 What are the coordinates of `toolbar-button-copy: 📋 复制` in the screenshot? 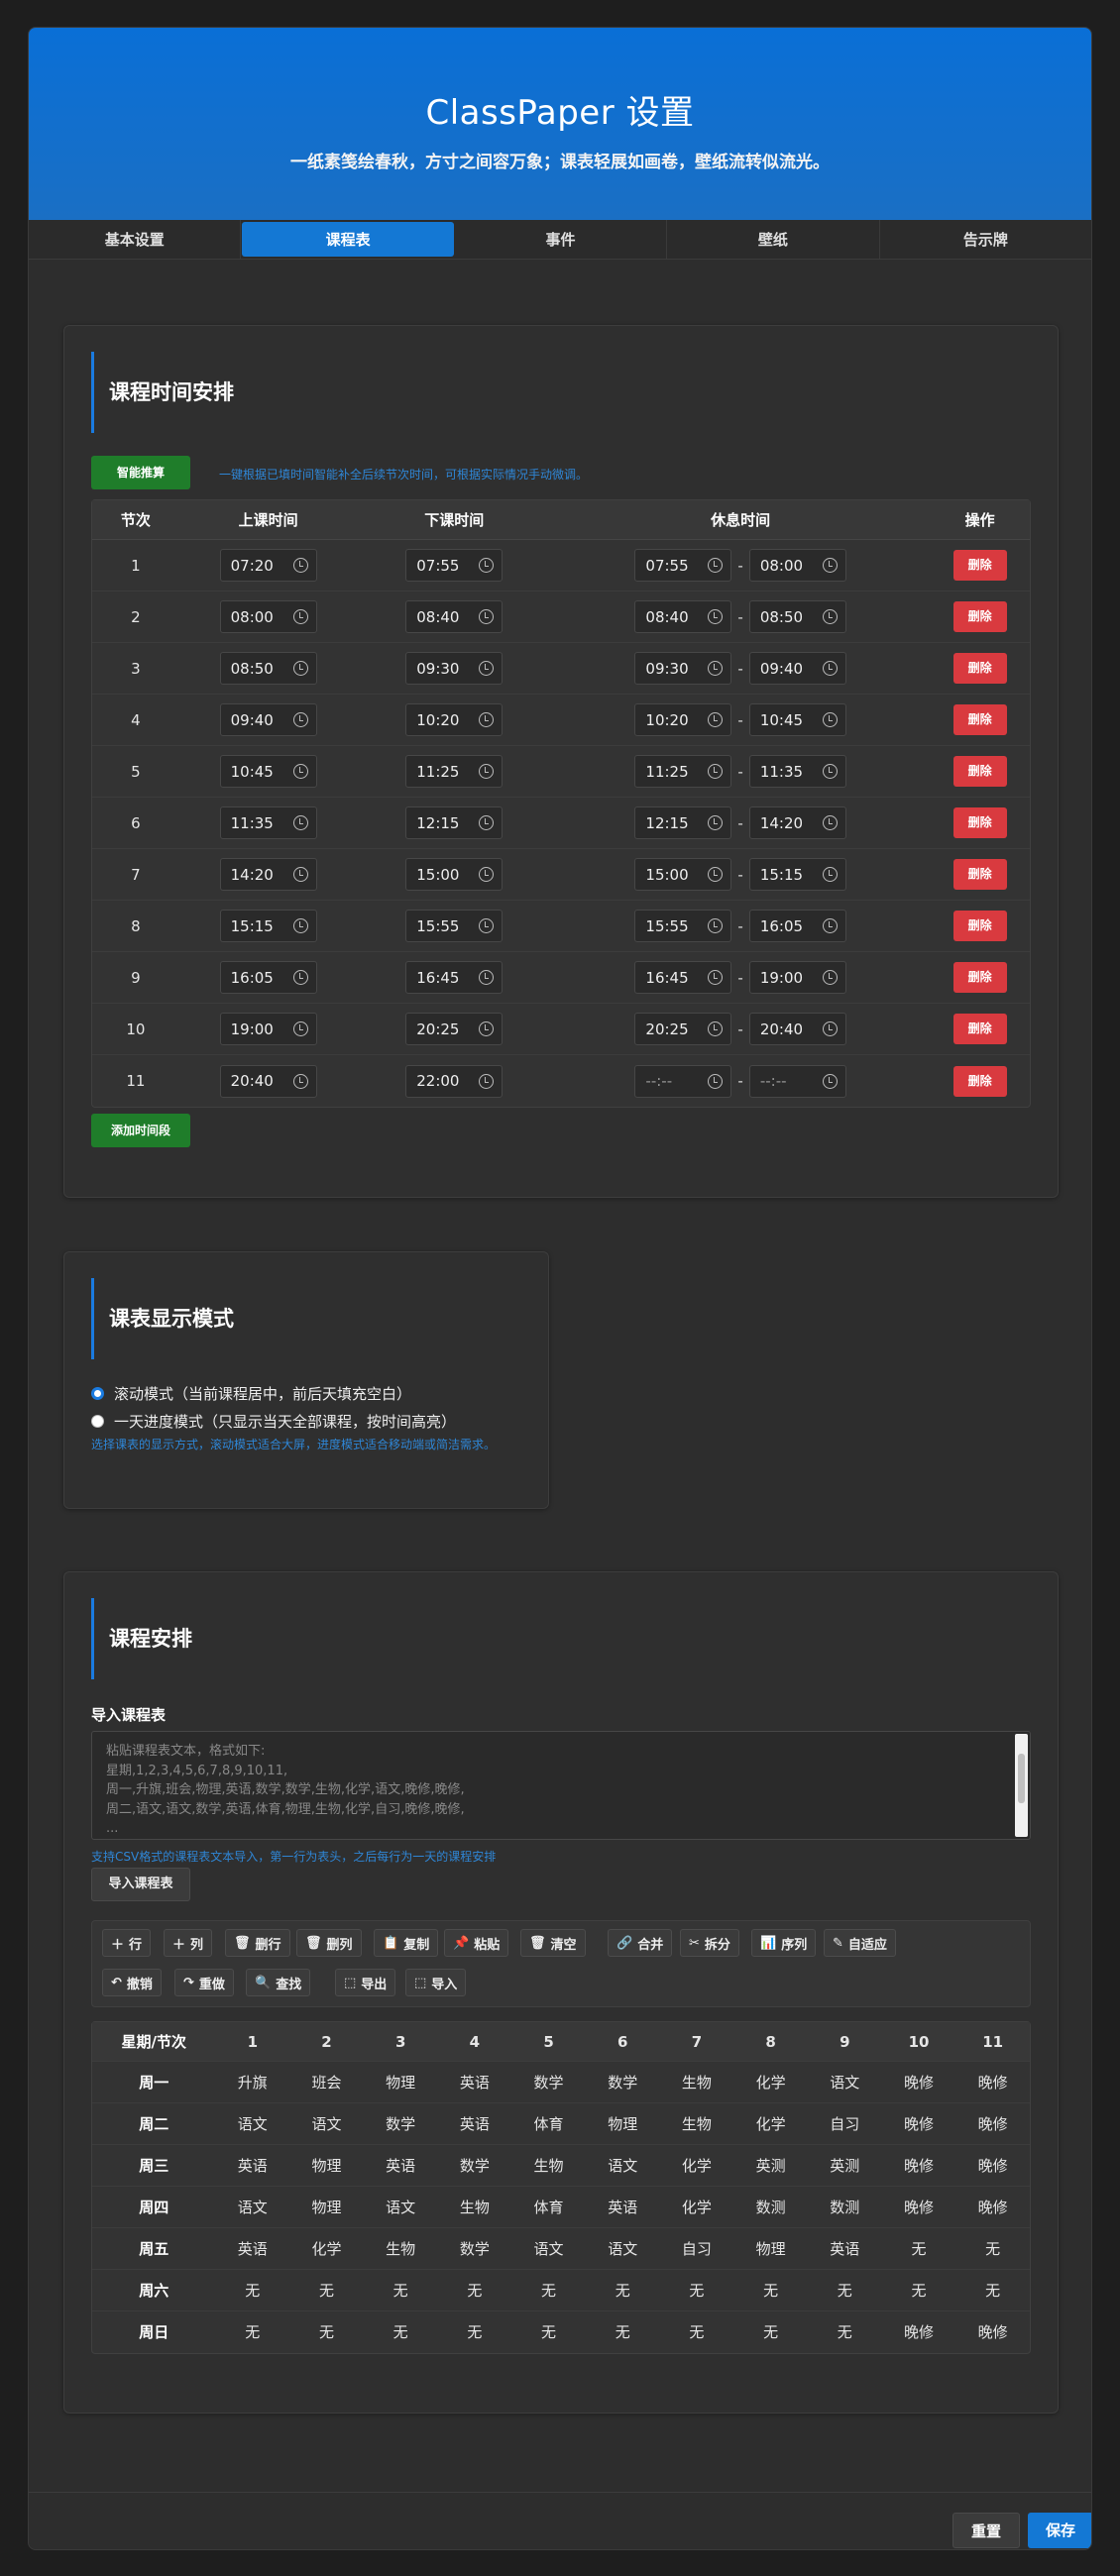 It's located at (406, 1943).